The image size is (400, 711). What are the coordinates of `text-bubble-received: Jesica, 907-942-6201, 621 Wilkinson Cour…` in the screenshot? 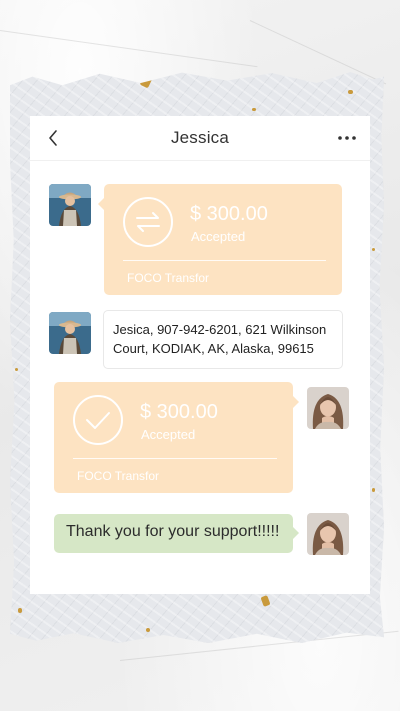 It's located at (220, 339).